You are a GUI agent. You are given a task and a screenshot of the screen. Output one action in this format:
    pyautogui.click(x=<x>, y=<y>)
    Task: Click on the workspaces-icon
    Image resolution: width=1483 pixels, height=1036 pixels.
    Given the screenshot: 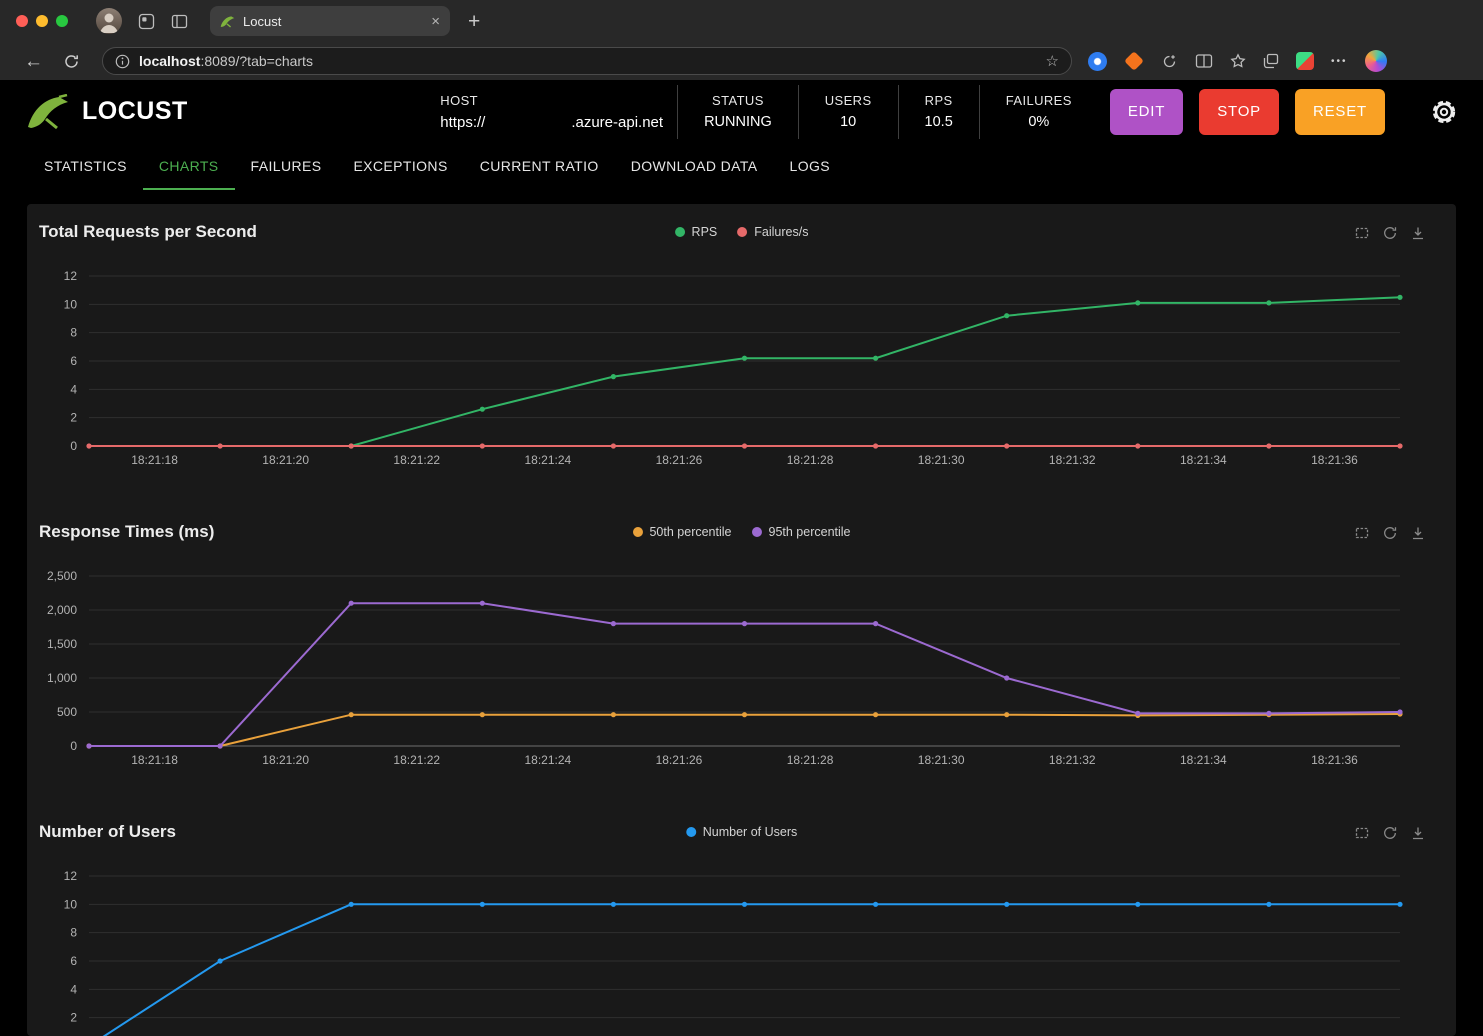 What is the action you would take?
    pyautogui.click(x=146, y=21)
    